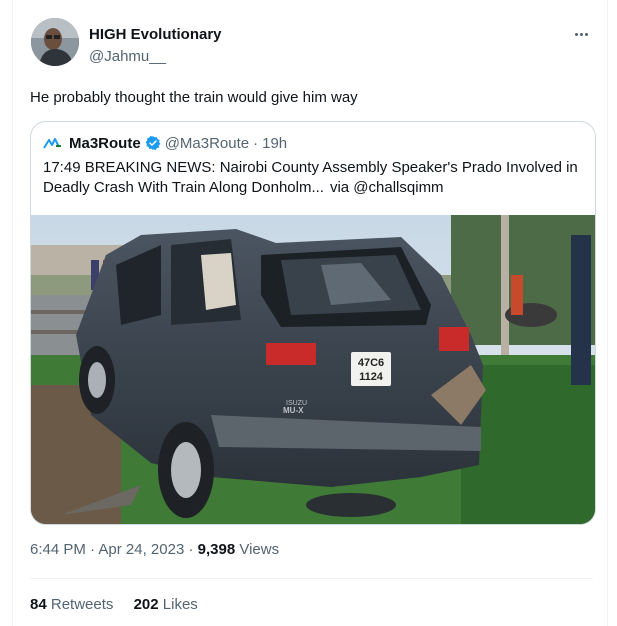  What do you see at coordinates (274, 143) in the screenshot?
I see `quoted-timestamp: 19h` at bounding box center [274, 143].